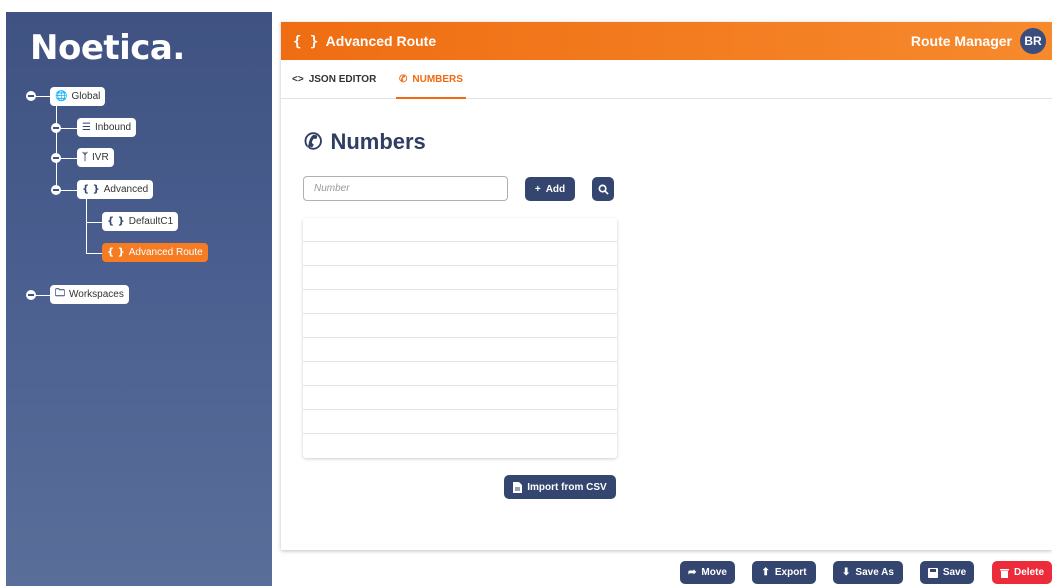 The width and height of the screenshot is (1052, 586). What do you see at coordinates (954, 572) in the screenshot?
I see `save-label: Save` at bounding box center [954, 572].